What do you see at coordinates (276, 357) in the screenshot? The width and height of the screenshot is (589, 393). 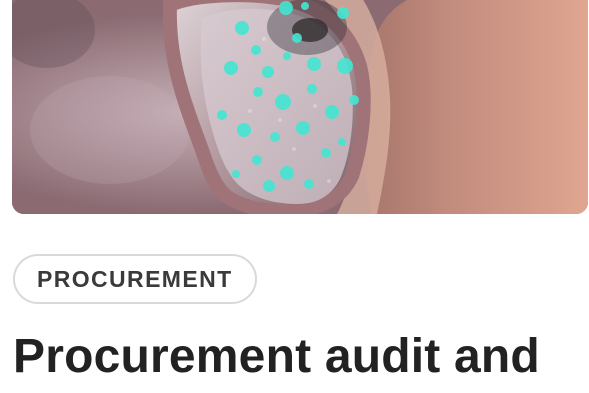 I see `article-headline: Procurement audit and` at bounding box center [276, 357].